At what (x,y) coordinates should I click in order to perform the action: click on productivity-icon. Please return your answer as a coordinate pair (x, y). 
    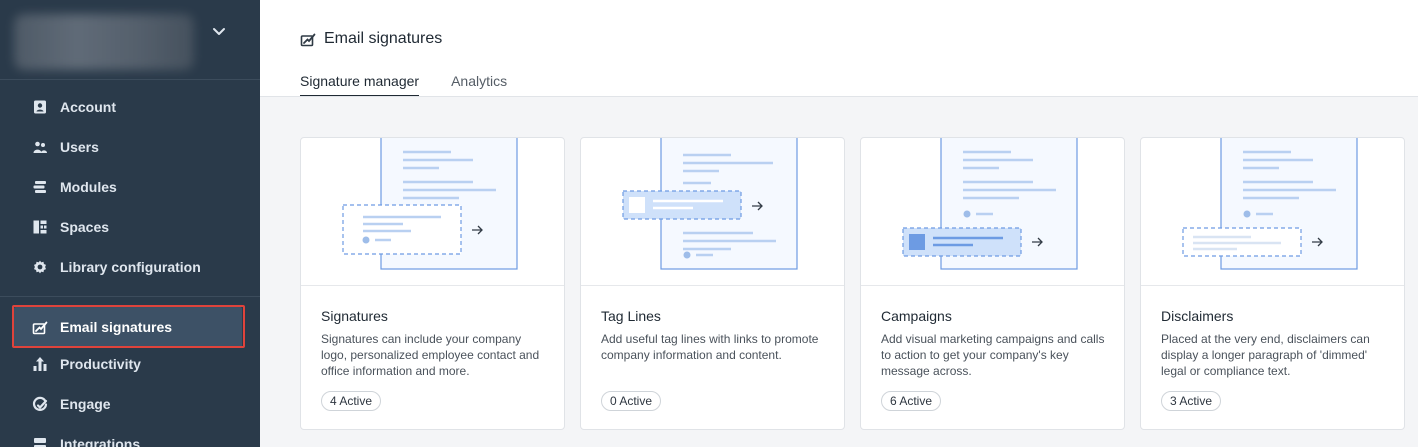
    Looking at the image, I should click on (40, 364).